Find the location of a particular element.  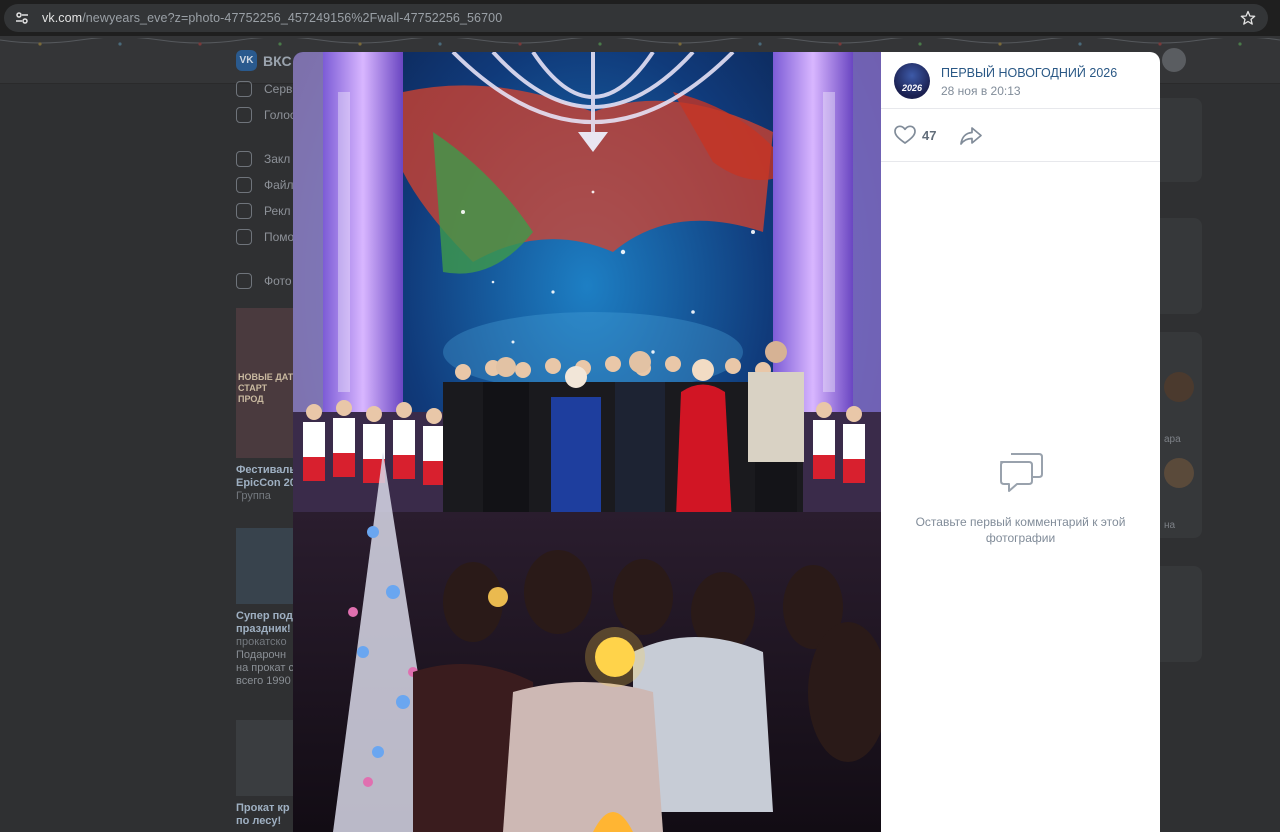

menu-item-files: Файл is located at coordinates (265, 185).